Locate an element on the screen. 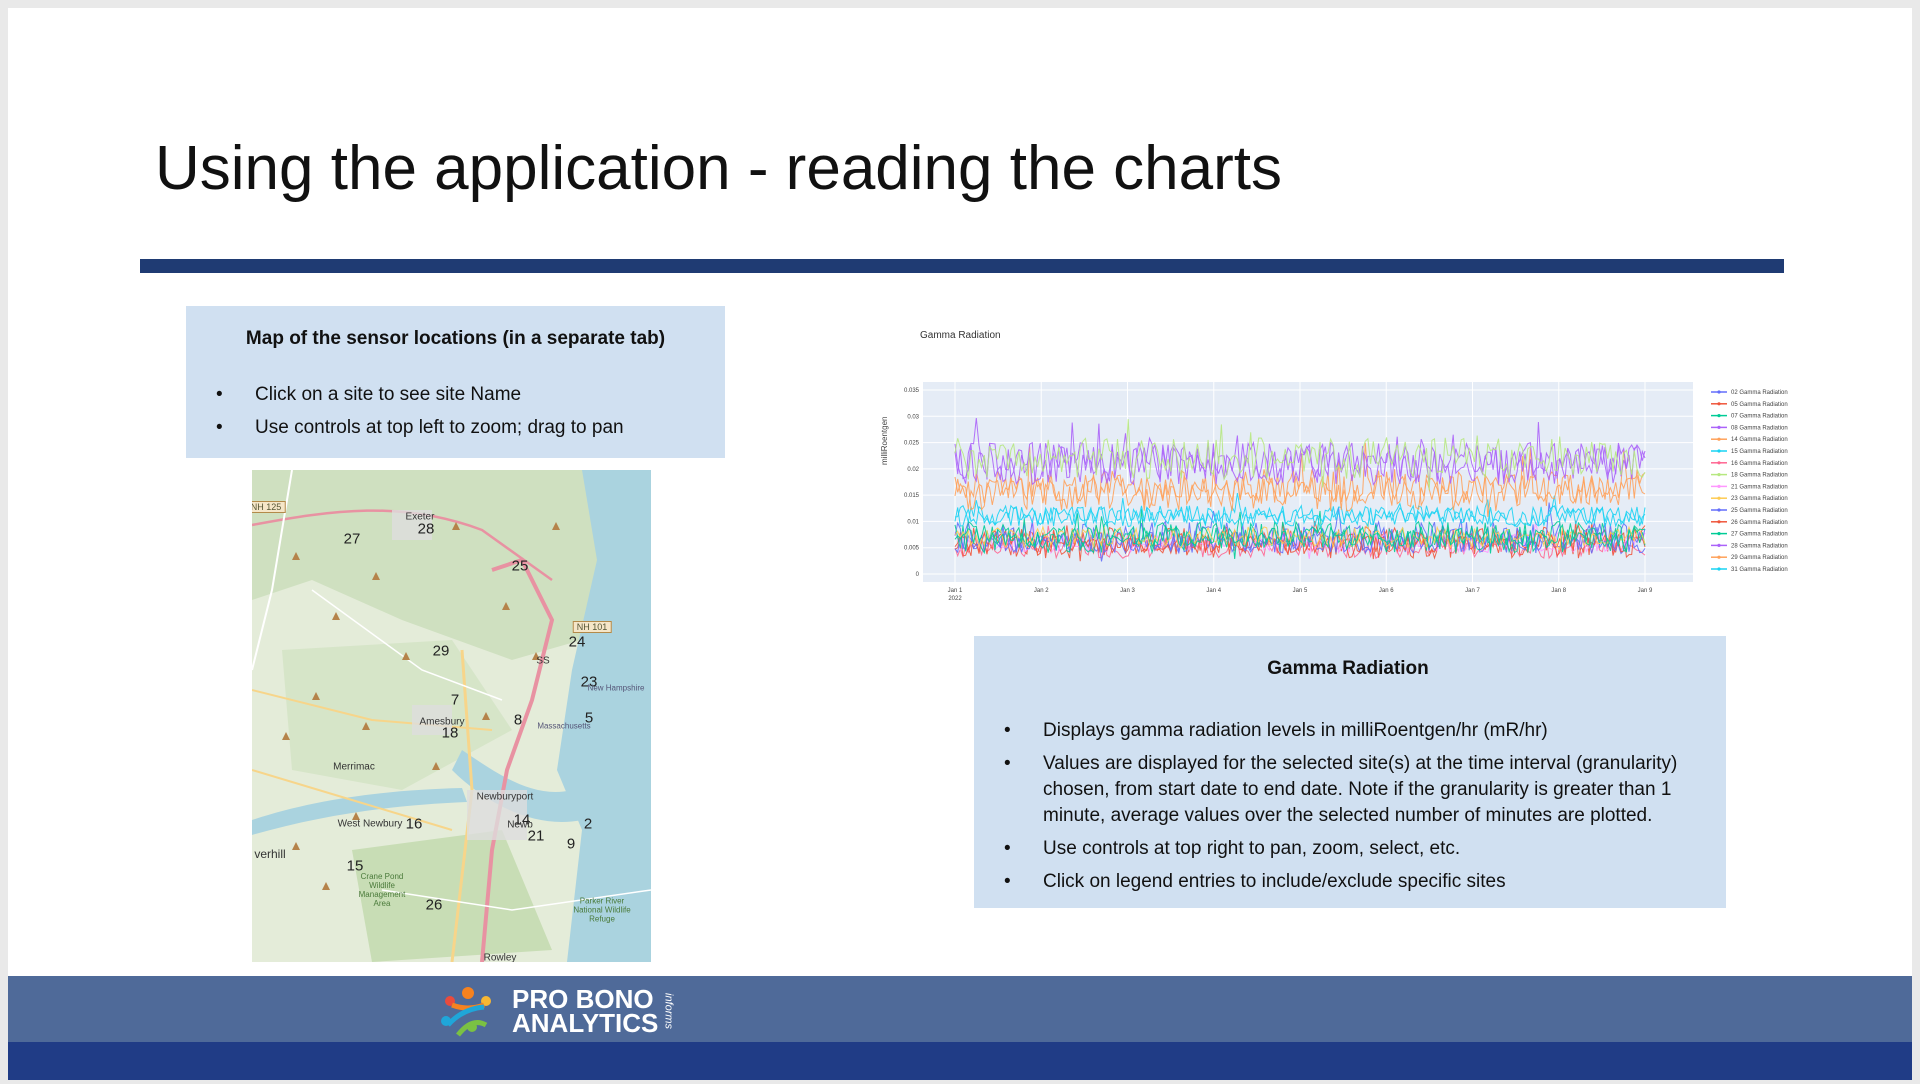 The height and width of the screenshot is (1084, 1920). chart-x-tick-label: Jan 1 is located at coordinates (955, 591).